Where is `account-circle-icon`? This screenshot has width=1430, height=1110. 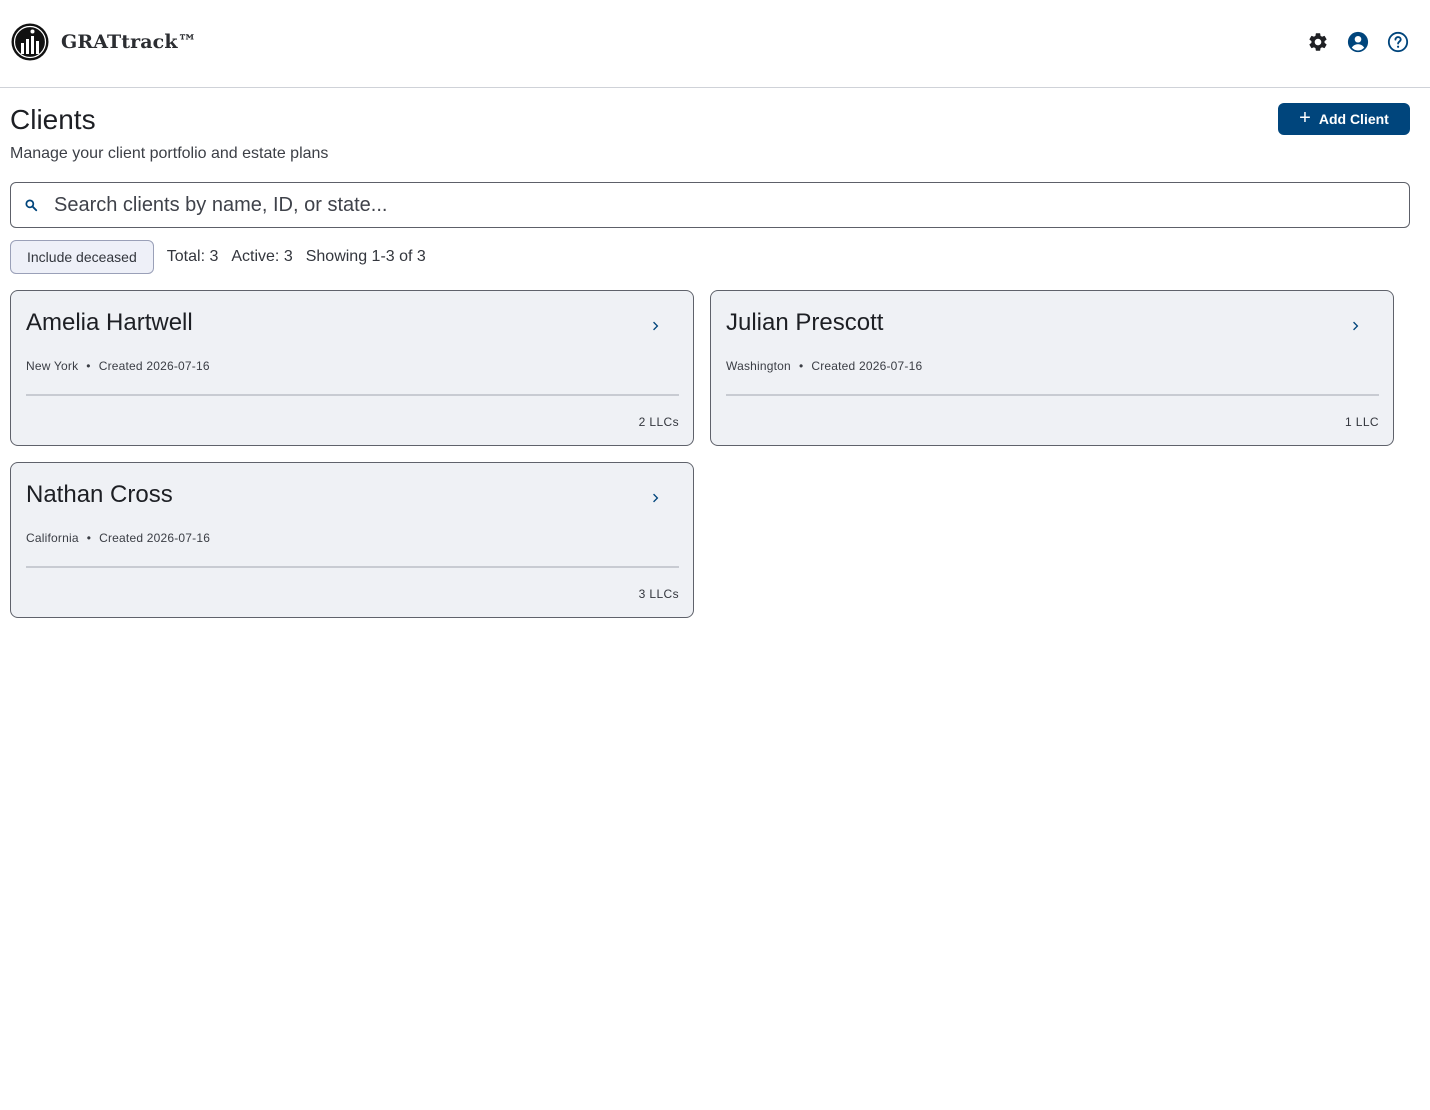 account-circle-icon is located at coordinates (1358, 42).